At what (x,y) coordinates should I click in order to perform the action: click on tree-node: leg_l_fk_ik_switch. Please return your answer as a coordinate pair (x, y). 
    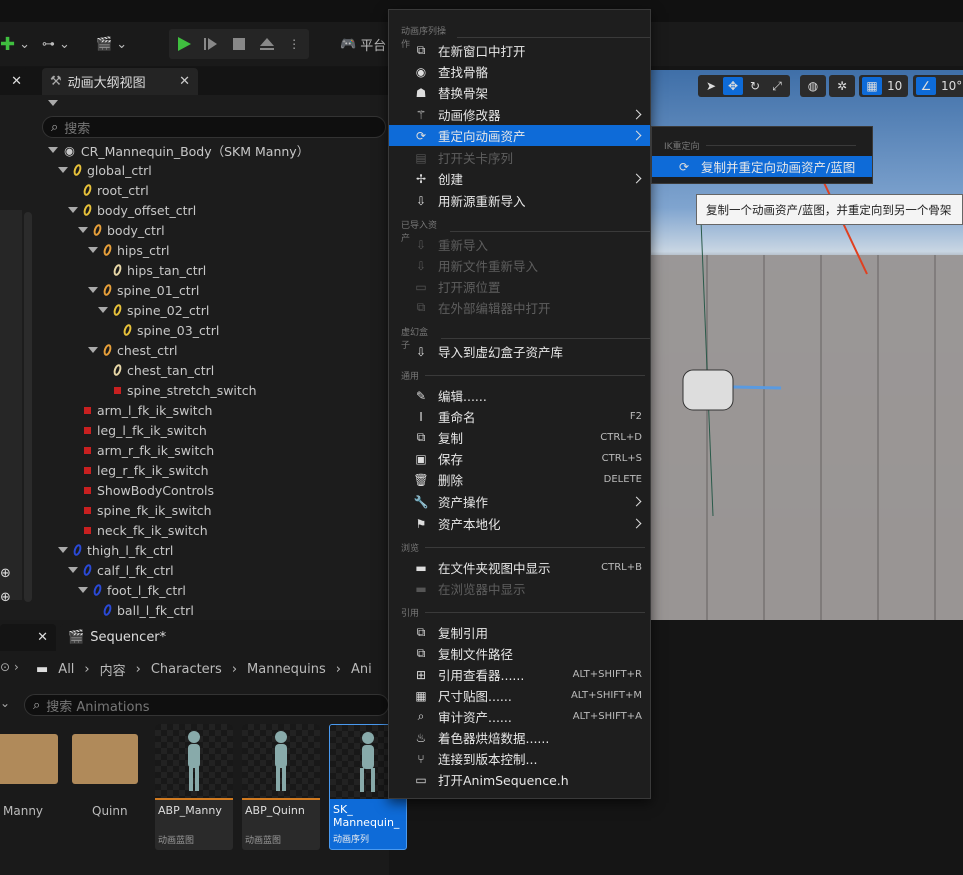
    Looking at the image, I should click on (145, 430).